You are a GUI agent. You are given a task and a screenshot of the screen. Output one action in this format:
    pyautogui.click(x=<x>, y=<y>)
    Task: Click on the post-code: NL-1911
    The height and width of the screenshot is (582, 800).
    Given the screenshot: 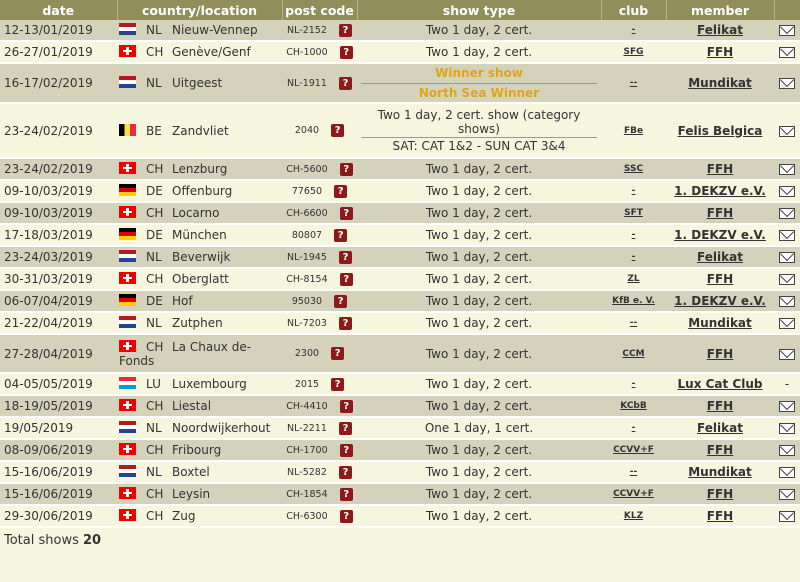 What is the action you would take?
    pyautogui.click(x=307, y=83)
    